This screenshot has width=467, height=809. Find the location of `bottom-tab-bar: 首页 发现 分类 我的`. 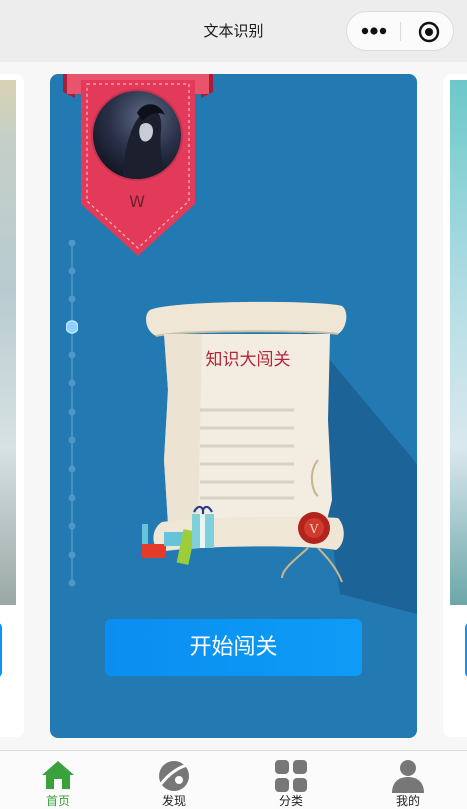

bottom-tab-bar: 首页 发现 分类 我的 is located at coordinates (233, 779).